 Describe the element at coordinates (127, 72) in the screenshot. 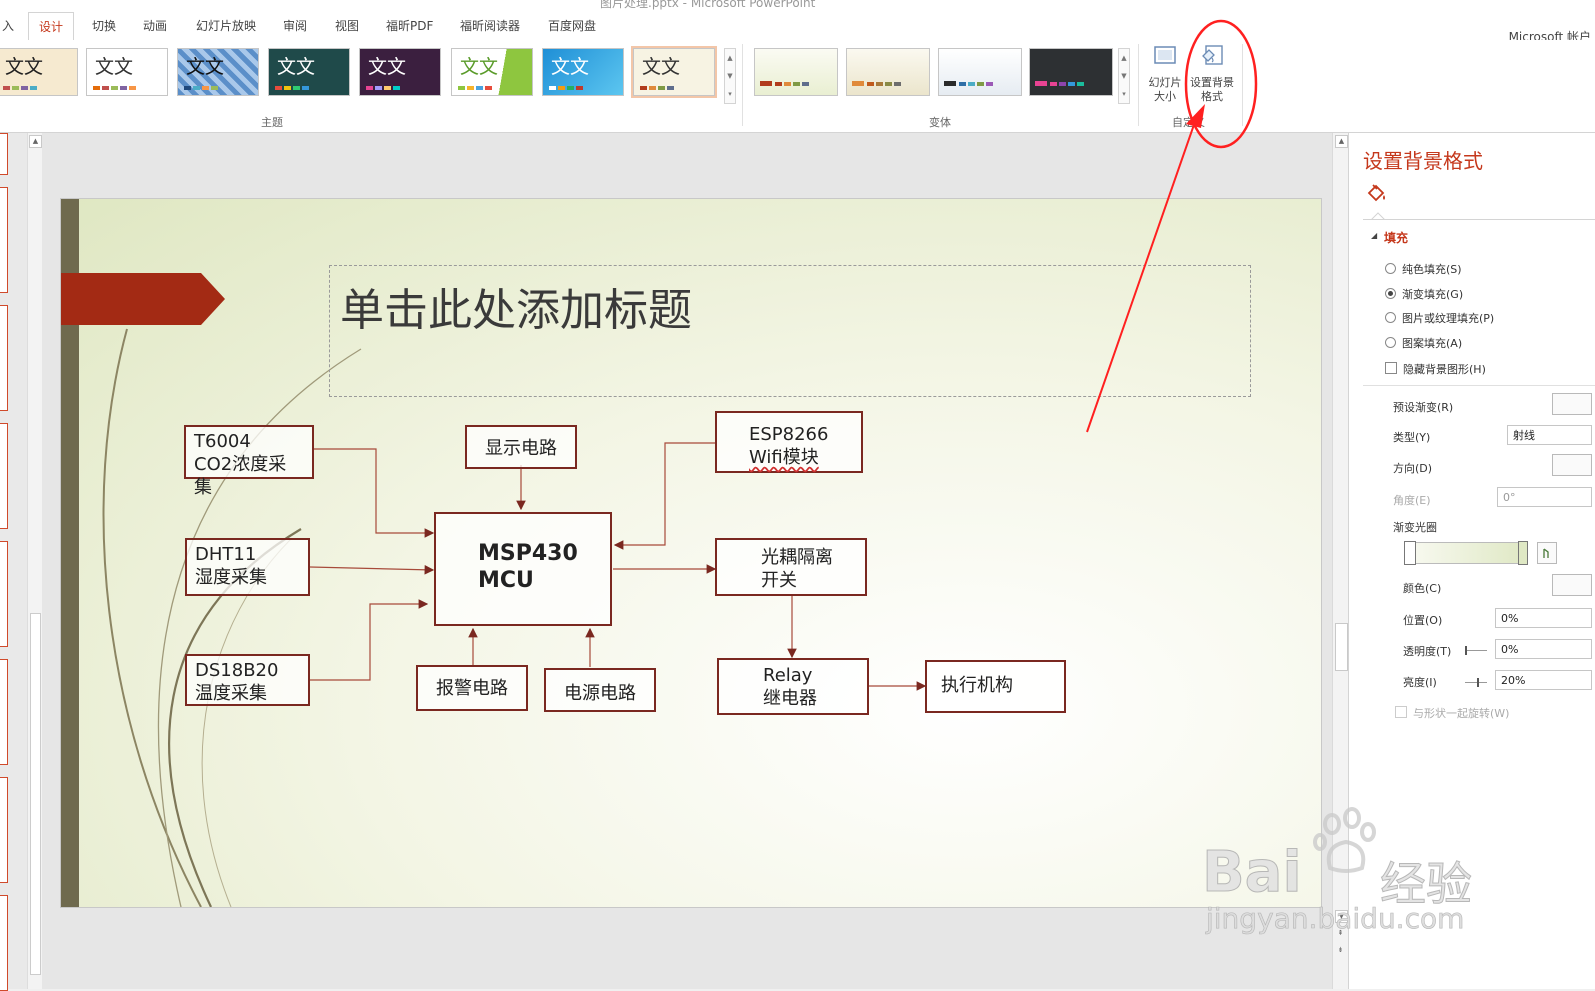

I see `theme-thumb-2: 文文` at that location.